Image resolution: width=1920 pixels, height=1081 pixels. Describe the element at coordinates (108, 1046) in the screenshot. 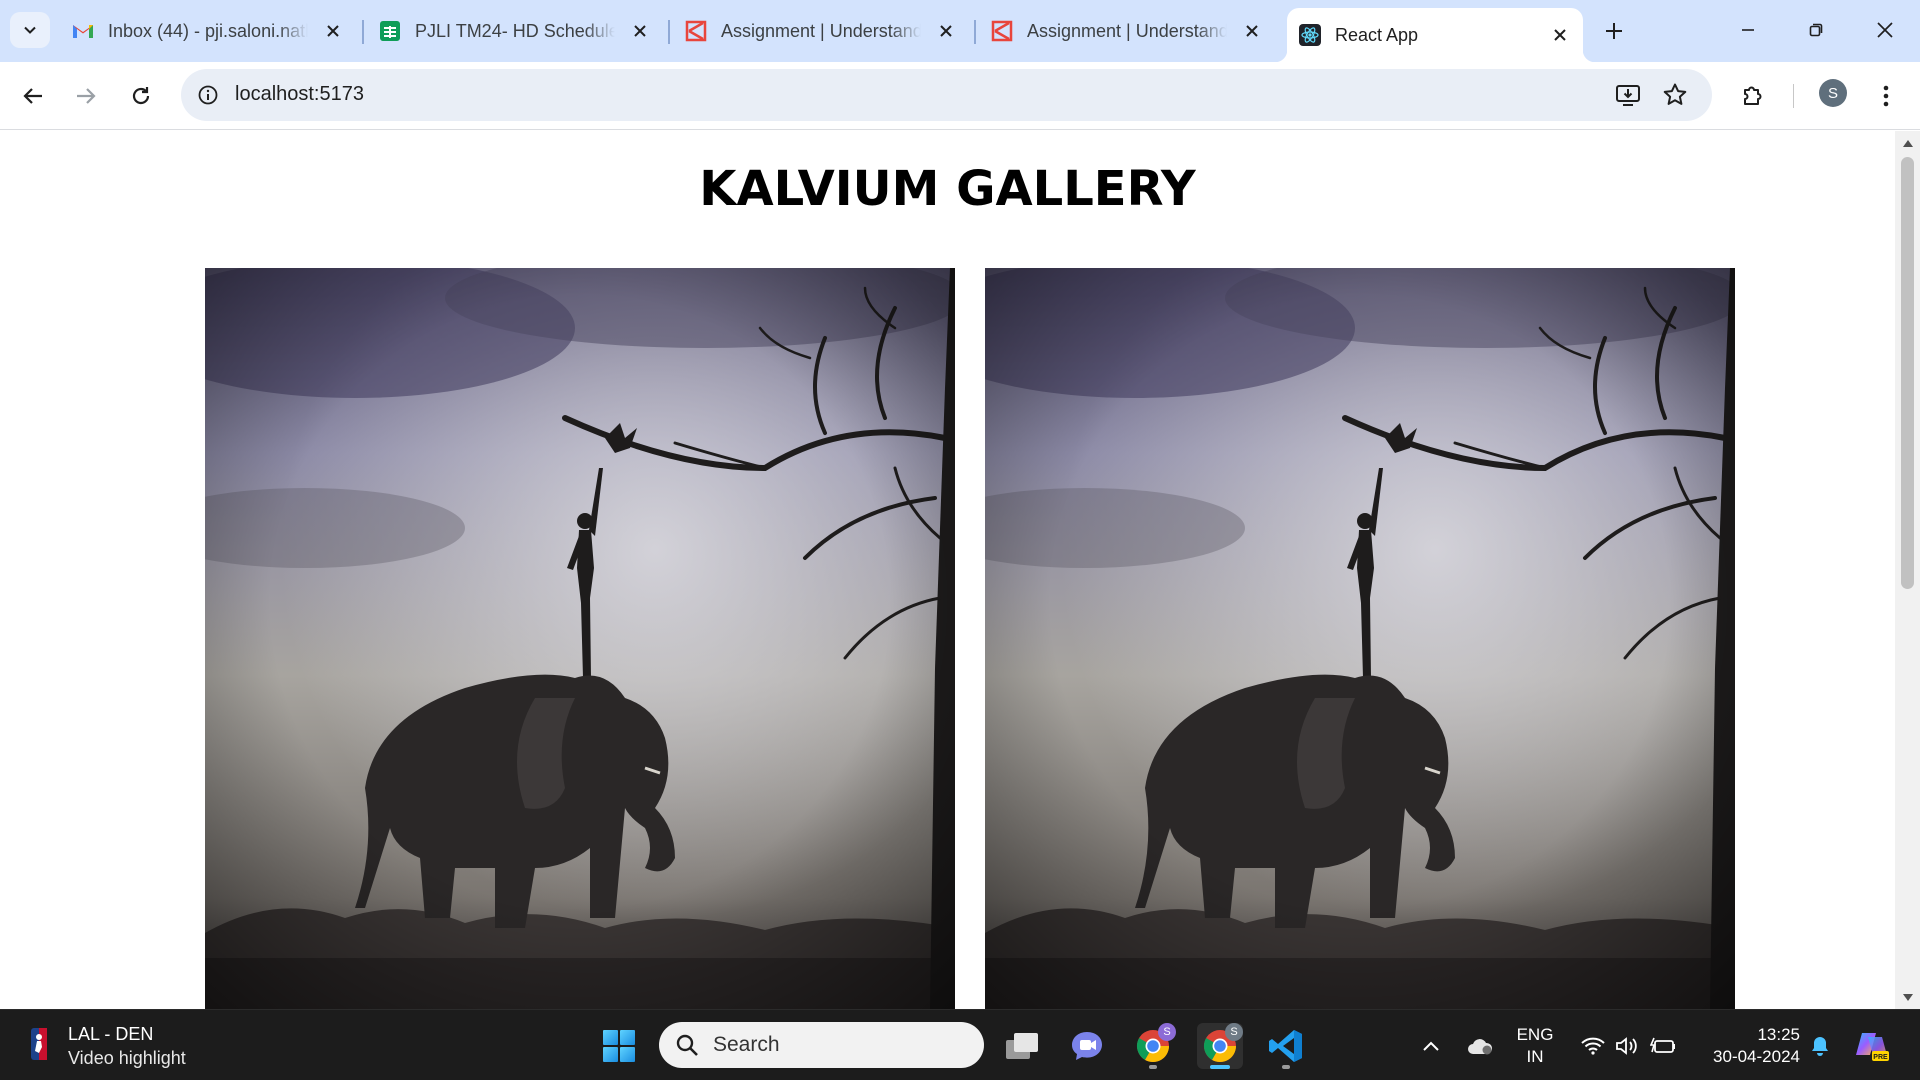

I see `news-widget: LAL - DEN Video highlight` at that location.